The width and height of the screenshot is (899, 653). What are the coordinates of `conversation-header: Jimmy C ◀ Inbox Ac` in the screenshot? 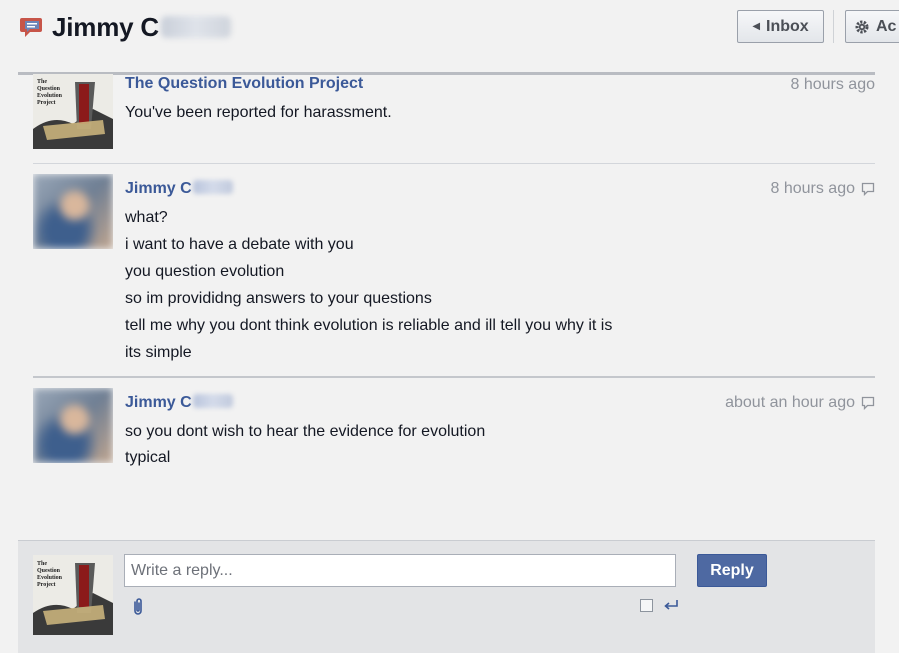 It's located at (449, 29).